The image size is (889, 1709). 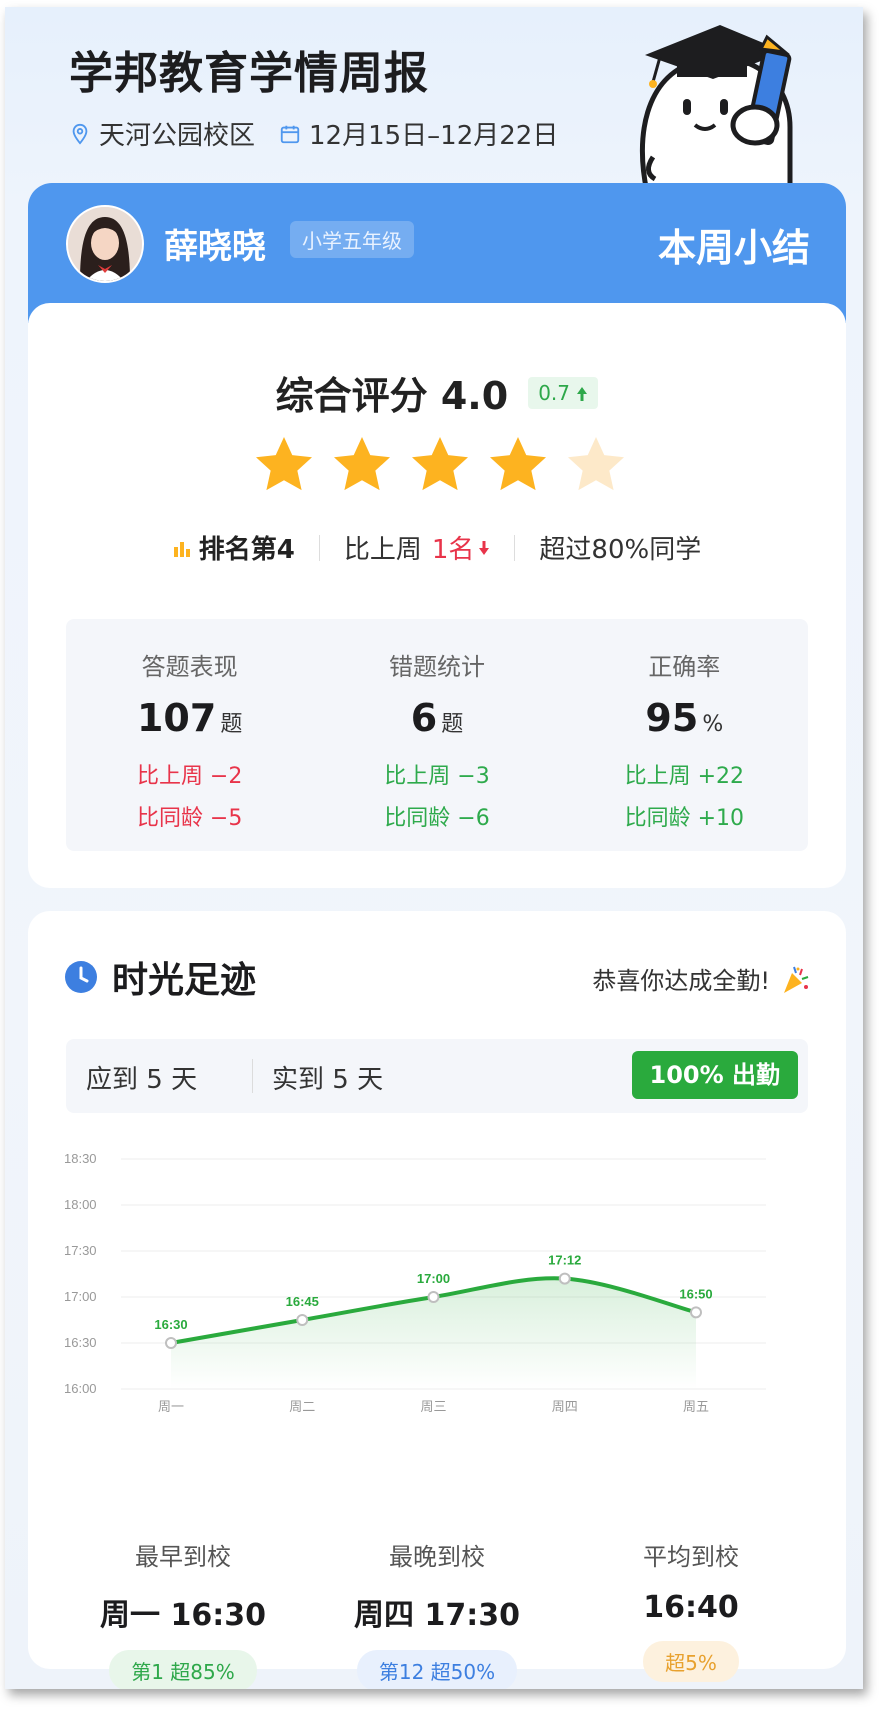 I want to click on bar-rank-icon, so click(x=181, y=549).